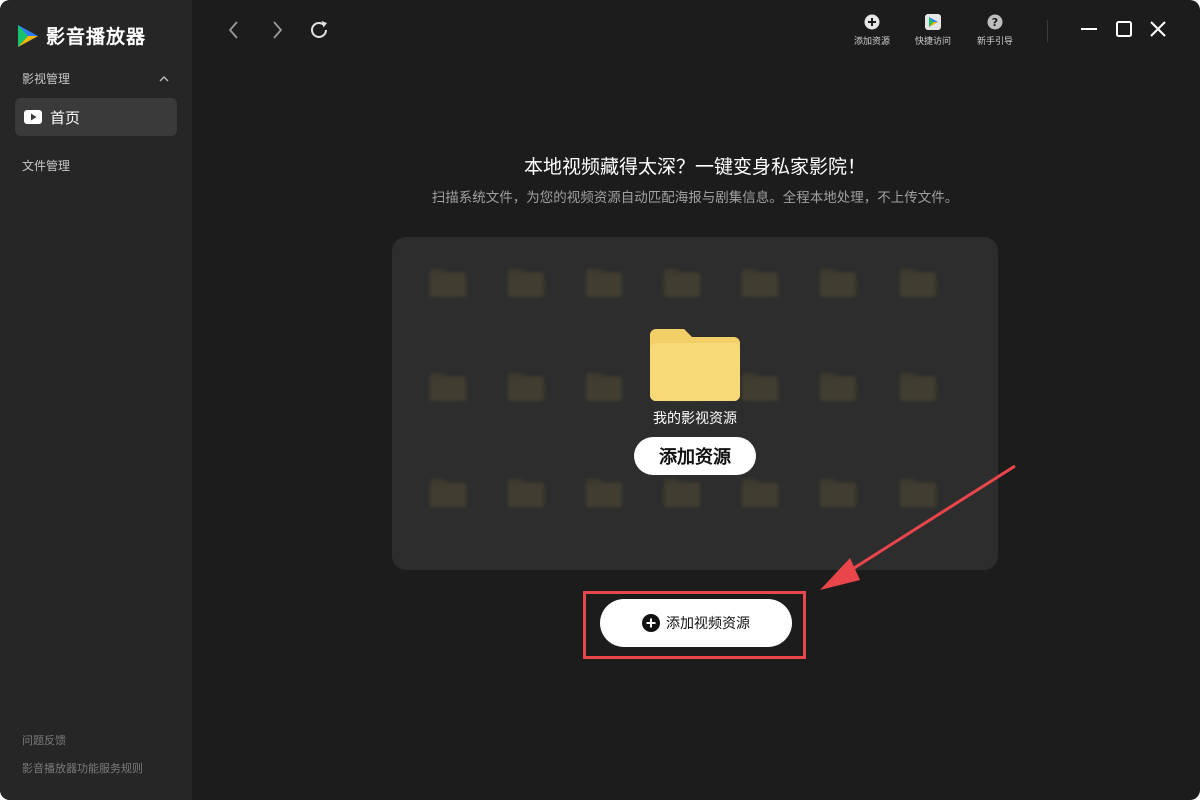 This screenshot has width=1200, height=800. I want to click on folder-label: 我的影视资源, so click(695, 419).